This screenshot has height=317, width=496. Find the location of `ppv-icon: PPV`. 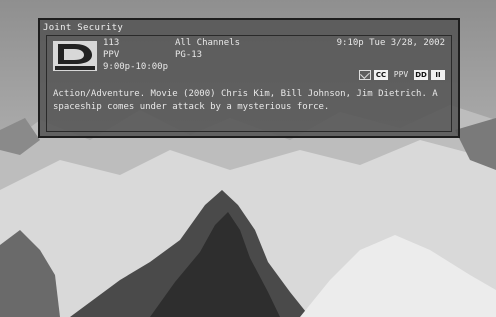

ppv-icon: PPV is located at coordinates (401, 74).